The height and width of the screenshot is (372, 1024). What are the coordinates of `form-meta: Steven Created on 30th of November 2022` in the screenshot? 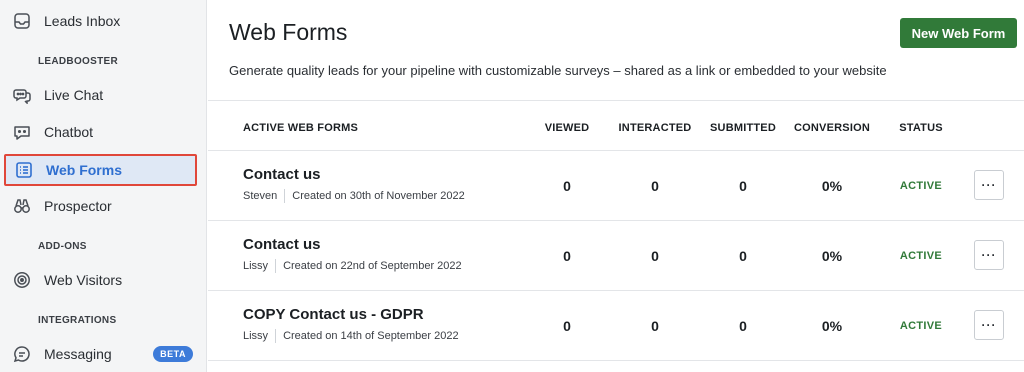 It's located at (354, 196).